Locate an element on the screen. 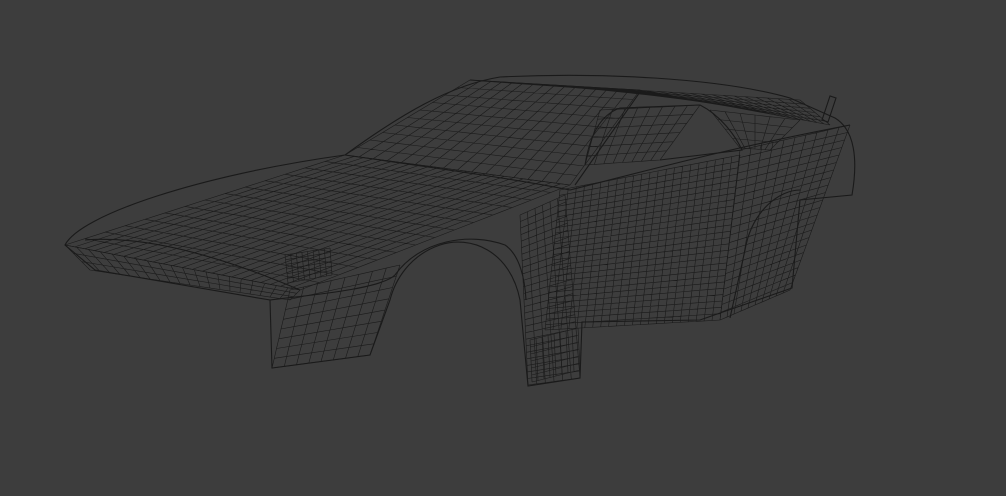  front-fender-mesh is located at coordinates (336, 316).